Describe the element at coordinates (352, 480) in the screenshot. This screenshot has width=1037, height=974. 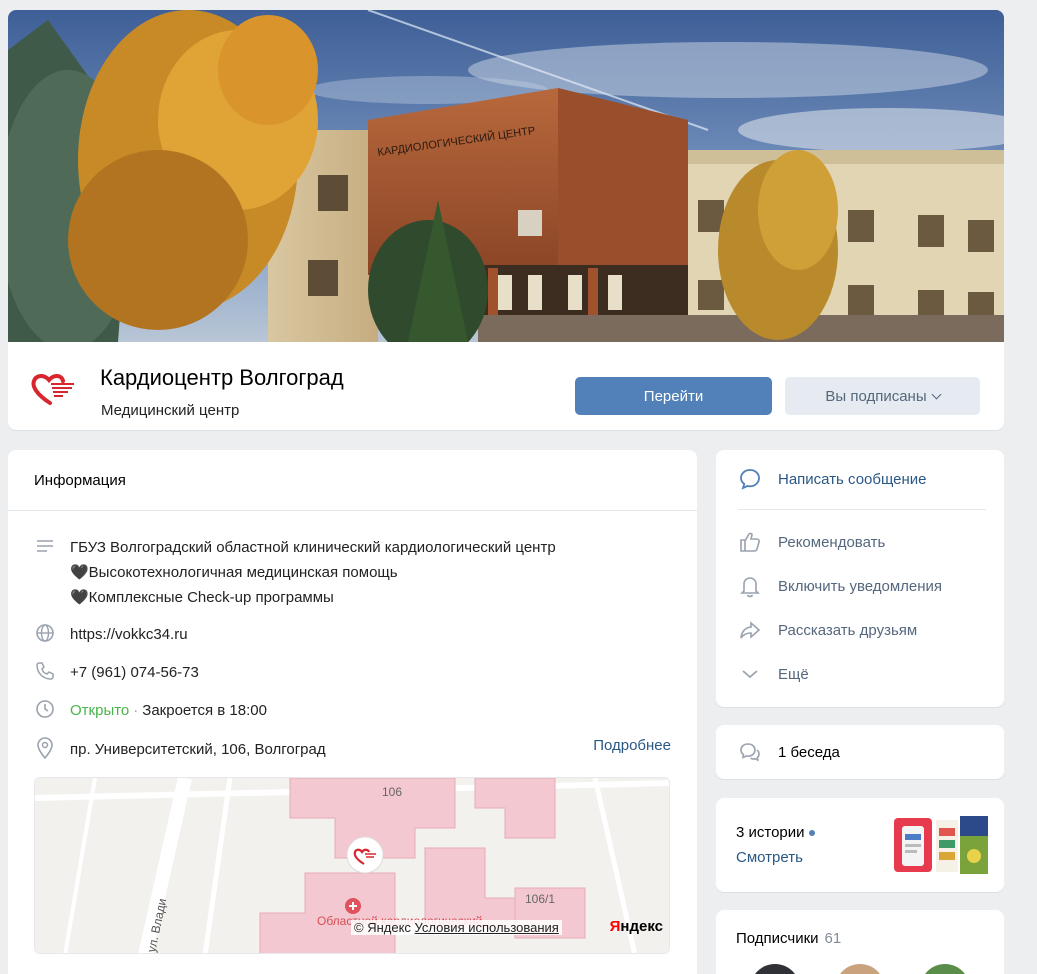
I see `info-title: Информация` at that location.